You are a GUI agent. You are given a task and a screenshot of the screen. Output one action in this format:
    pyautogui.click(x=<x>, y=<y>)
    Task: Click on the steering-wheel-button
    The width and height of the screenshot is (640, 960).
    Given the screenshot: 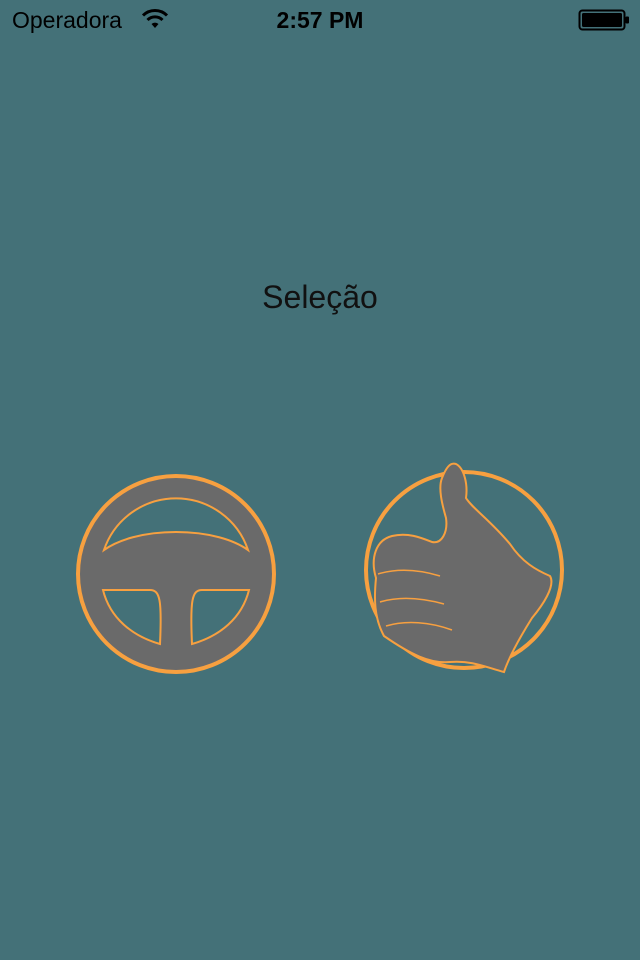 What is the action you would take?
    pyautogui.click(x=176, y=574)
    